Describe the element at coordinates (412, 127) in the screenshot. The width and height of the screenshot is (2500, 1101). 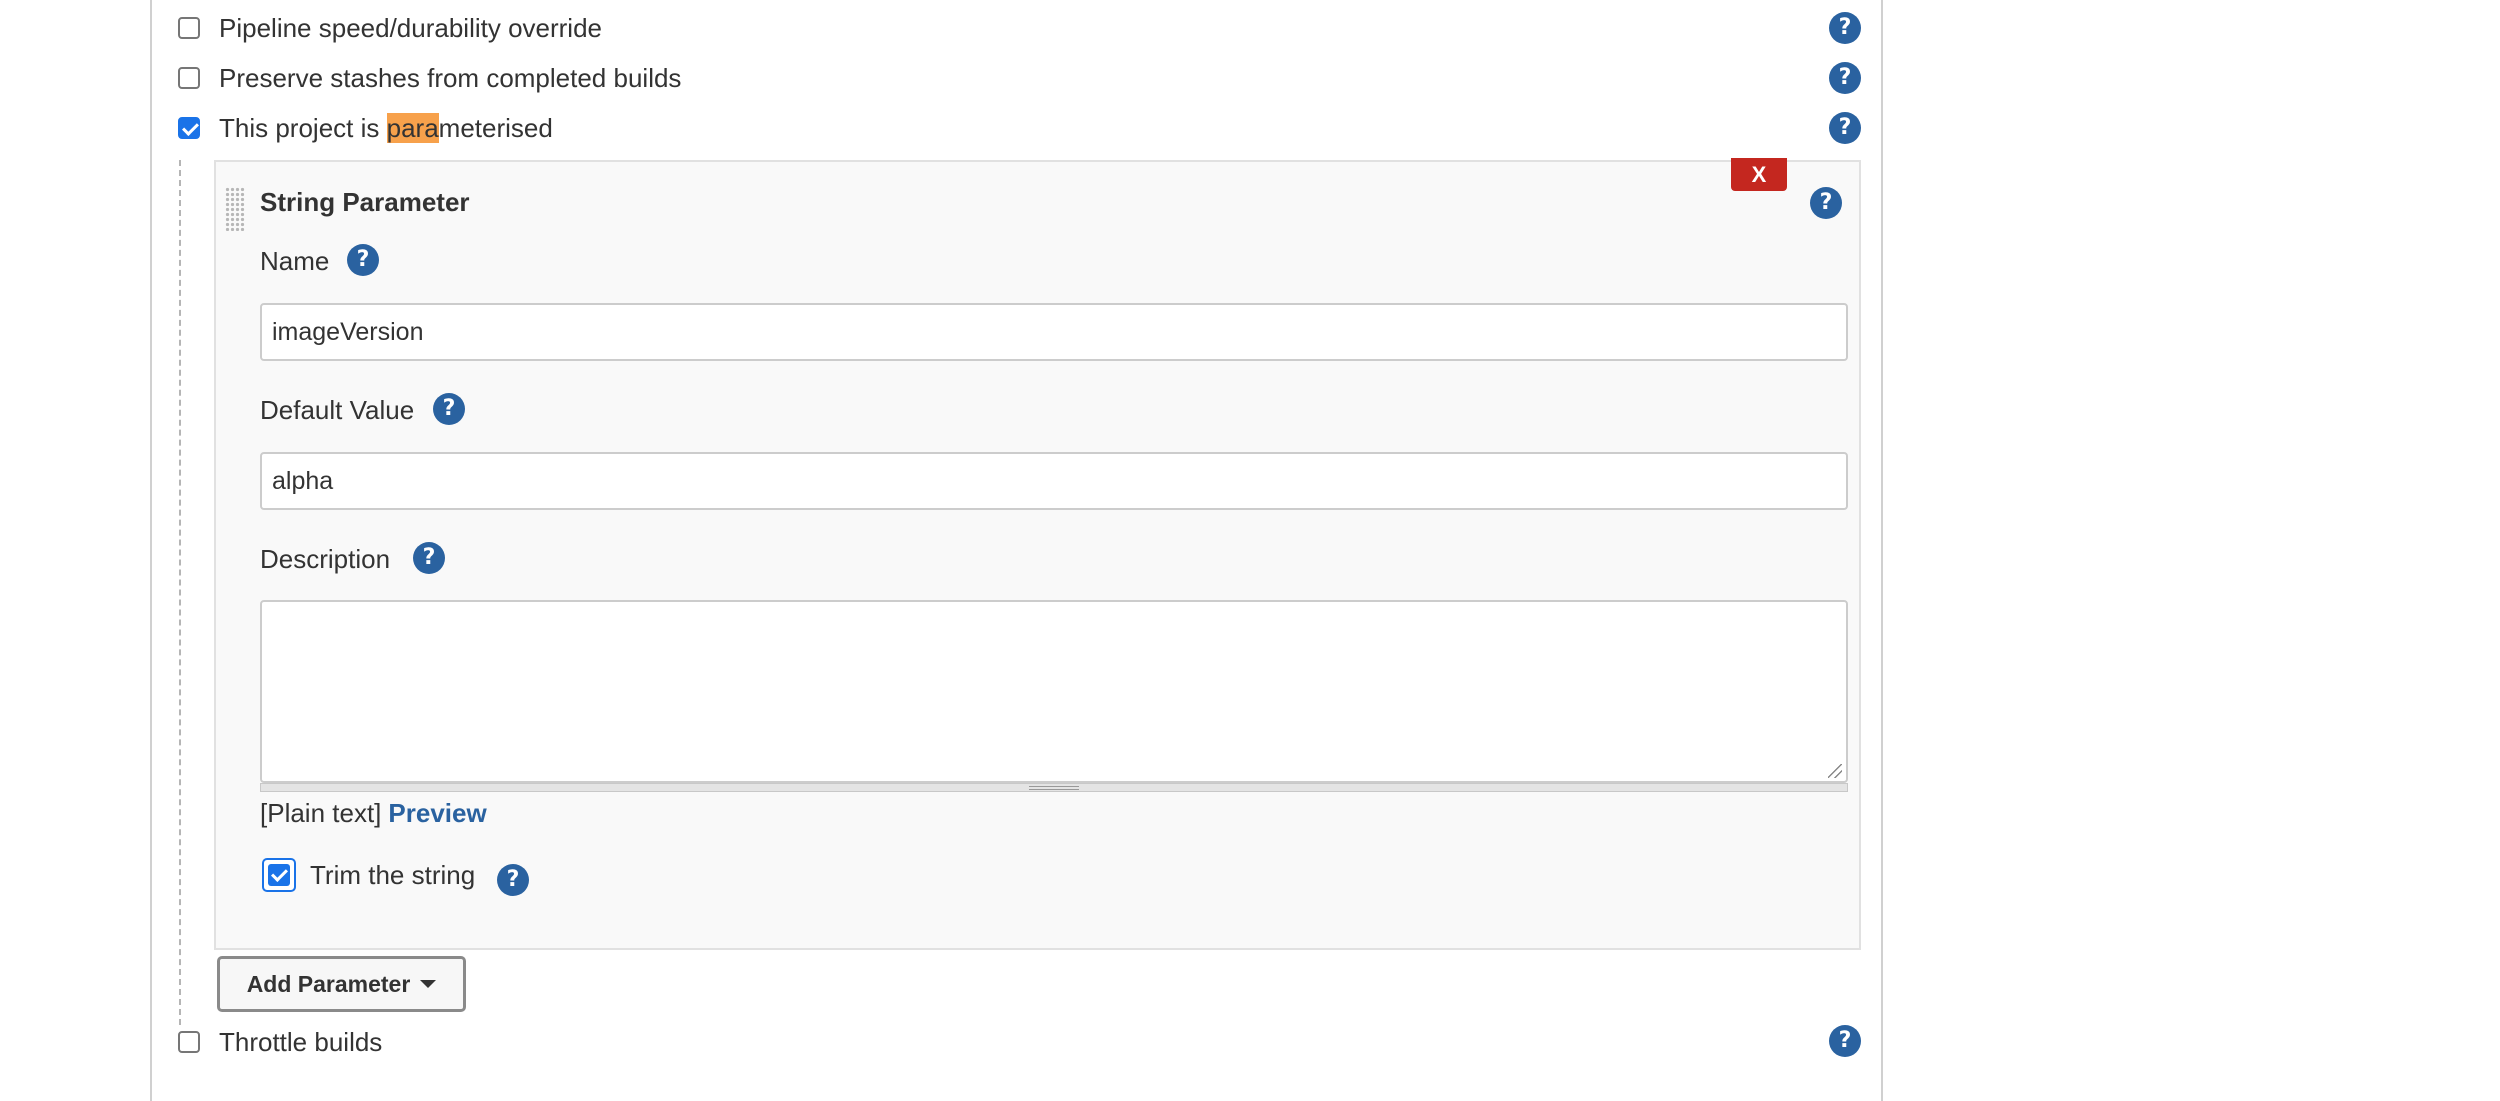
I see `search-highlight: para` at that location.